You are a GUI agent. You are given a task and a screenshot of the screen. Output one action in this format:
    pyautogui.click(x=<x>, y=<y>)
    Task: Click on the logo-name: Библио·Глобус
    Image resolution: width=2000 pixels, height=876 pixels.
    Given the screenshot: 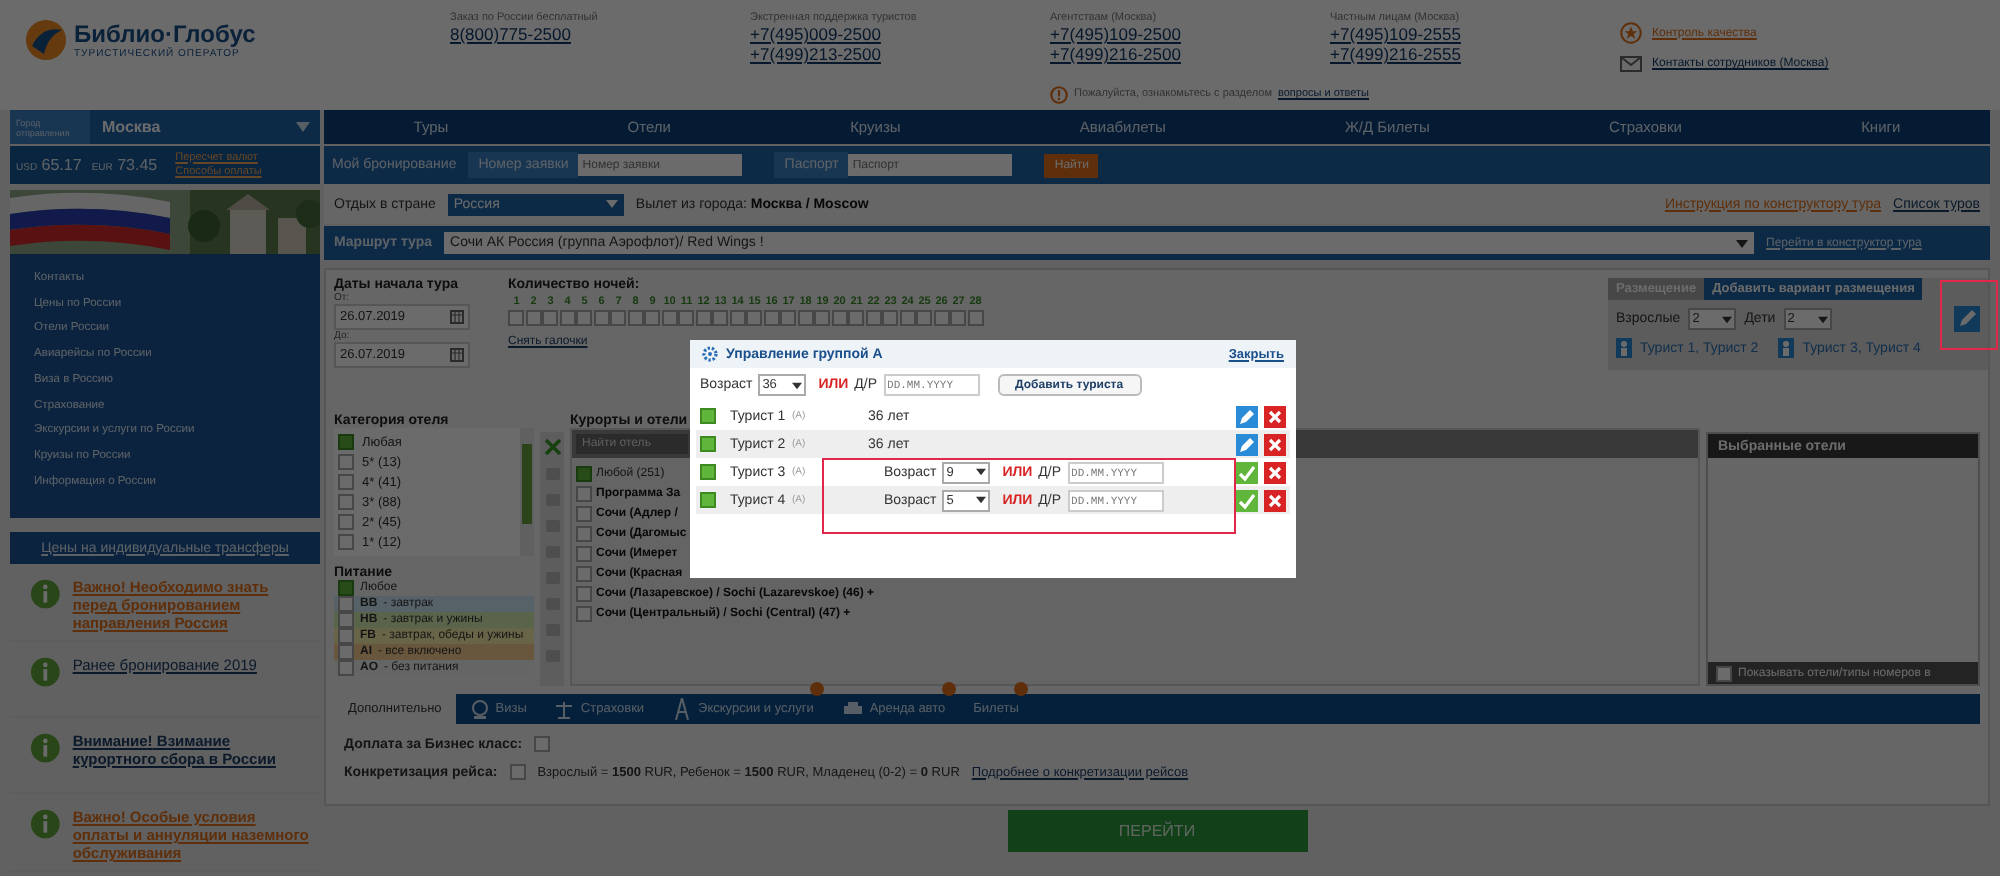 What is the action you would take?
    pyautogui.click(x=165, y=34)
    